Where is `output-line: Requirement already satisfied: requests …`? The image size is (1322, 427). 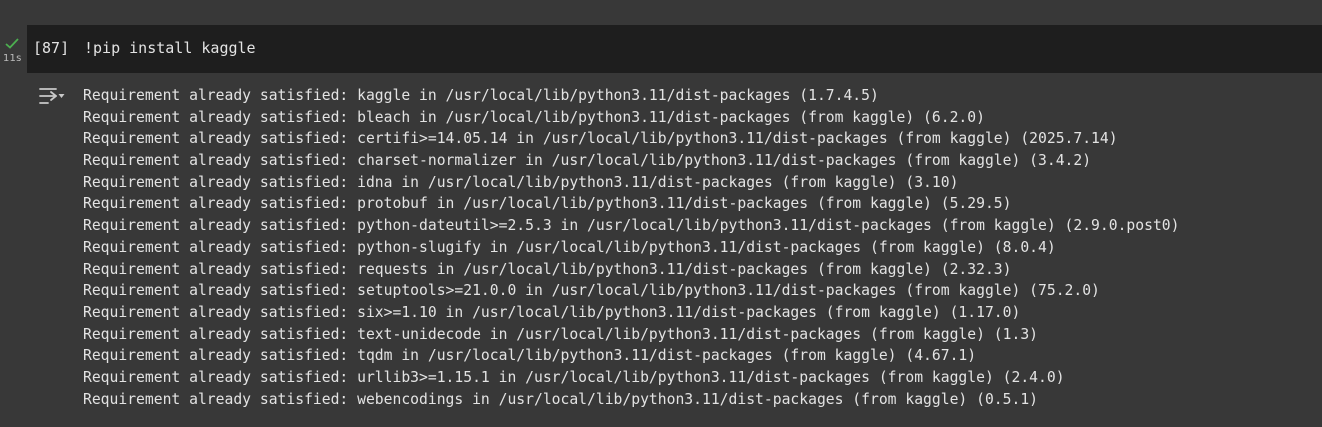 output-line: Requirement already satisfied: requests … is located at coordinates (547, 269).